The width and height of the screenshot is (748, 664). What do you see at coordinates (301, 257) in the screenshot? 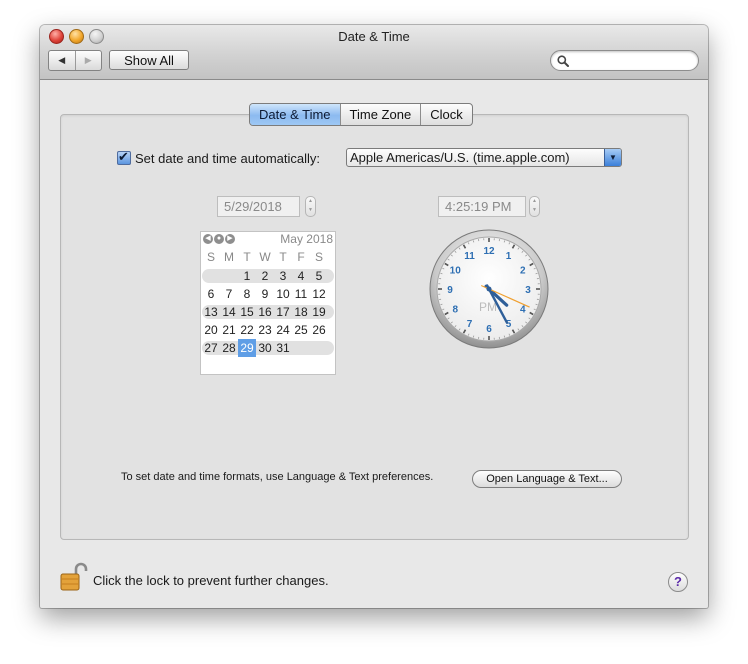
I see `weekday-label: F` at bounding box center [301, 257].